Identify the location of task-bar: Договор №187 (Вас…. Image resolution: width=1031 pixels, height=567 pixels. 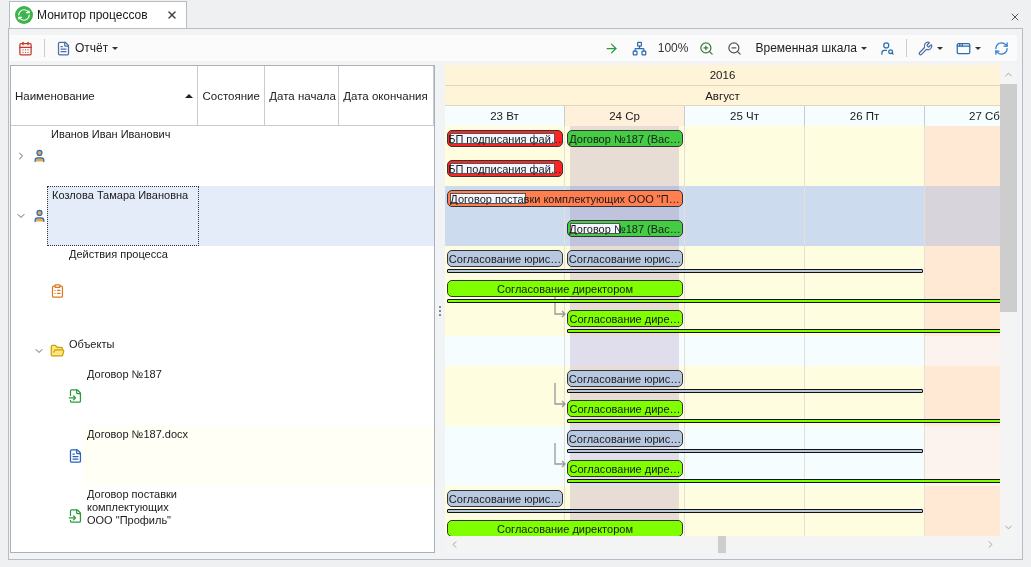
(625, 138).